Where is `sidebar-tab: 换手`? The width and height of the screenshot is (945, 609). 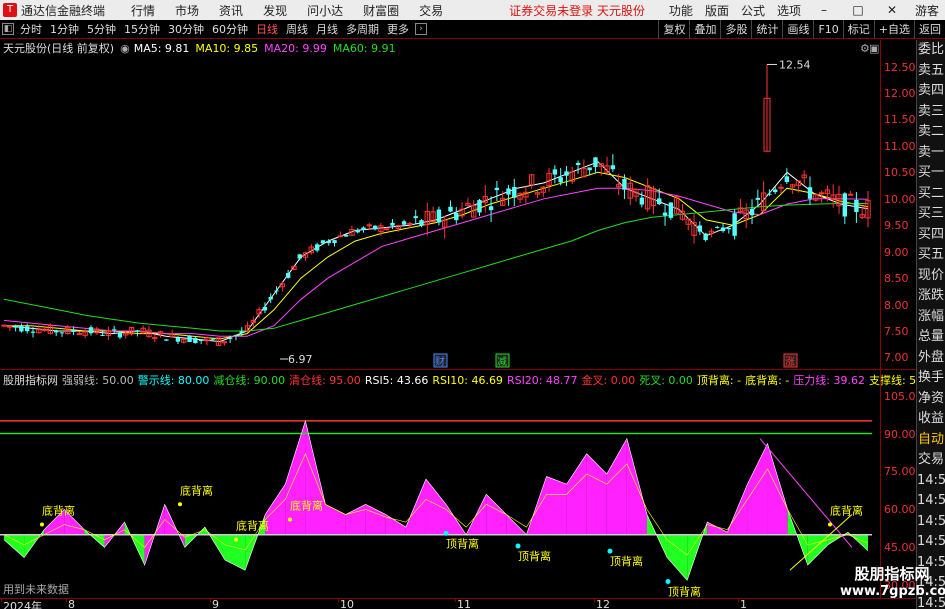
sidebar-tab: 换手 is located at coordinates (931, 378).